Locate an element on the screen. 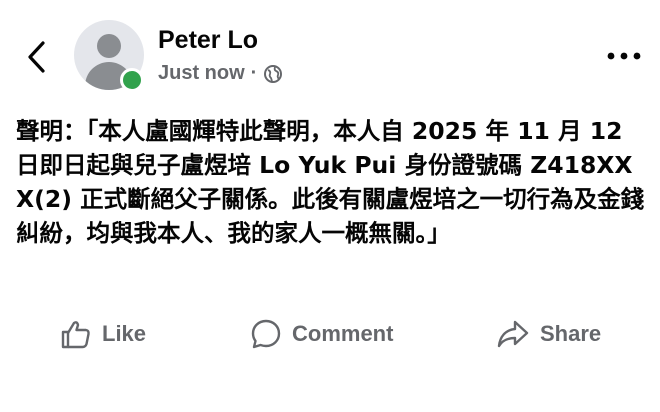  share-arrow-icon is located at coordinates (513, 334).